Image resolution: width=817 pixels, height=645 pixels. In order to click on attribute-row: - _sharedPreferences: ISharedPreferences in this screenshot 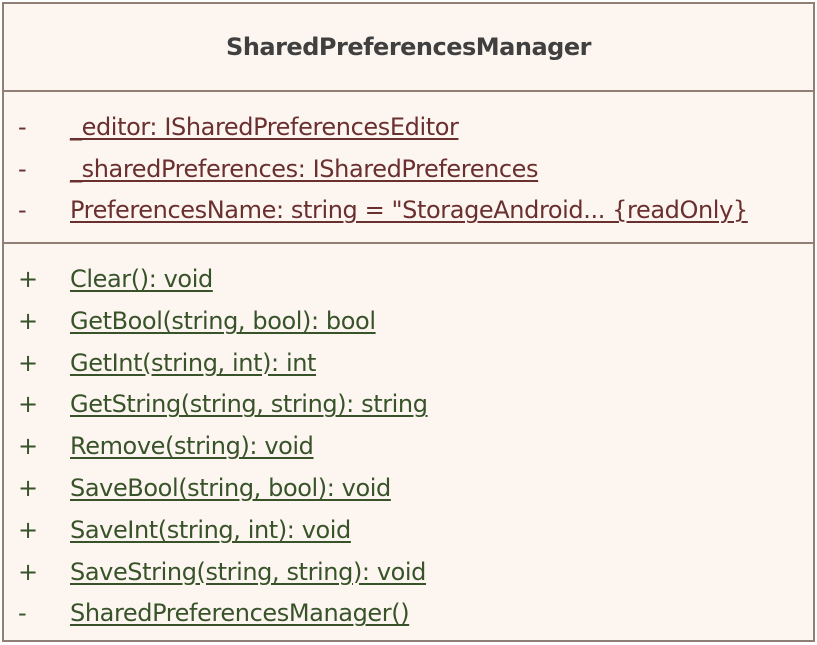, I will do `click(408, 174)`.